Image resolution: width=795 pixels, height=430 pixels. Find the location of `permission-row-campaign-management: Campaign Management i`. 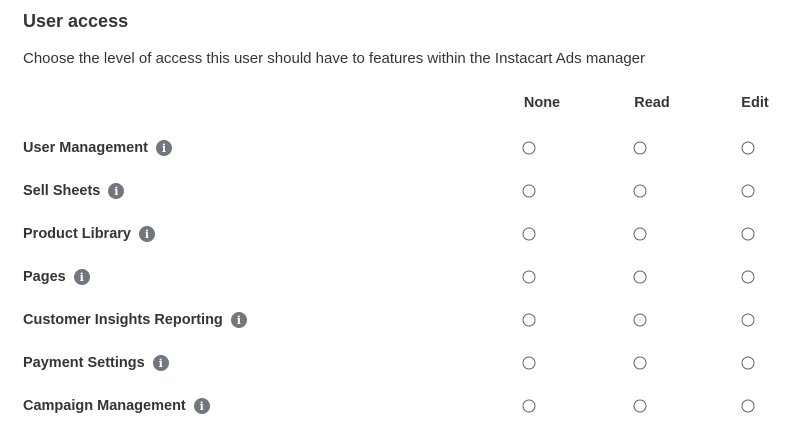

permission-row-campaign-management: Campaign Management i is located at coordinates (397, 406).